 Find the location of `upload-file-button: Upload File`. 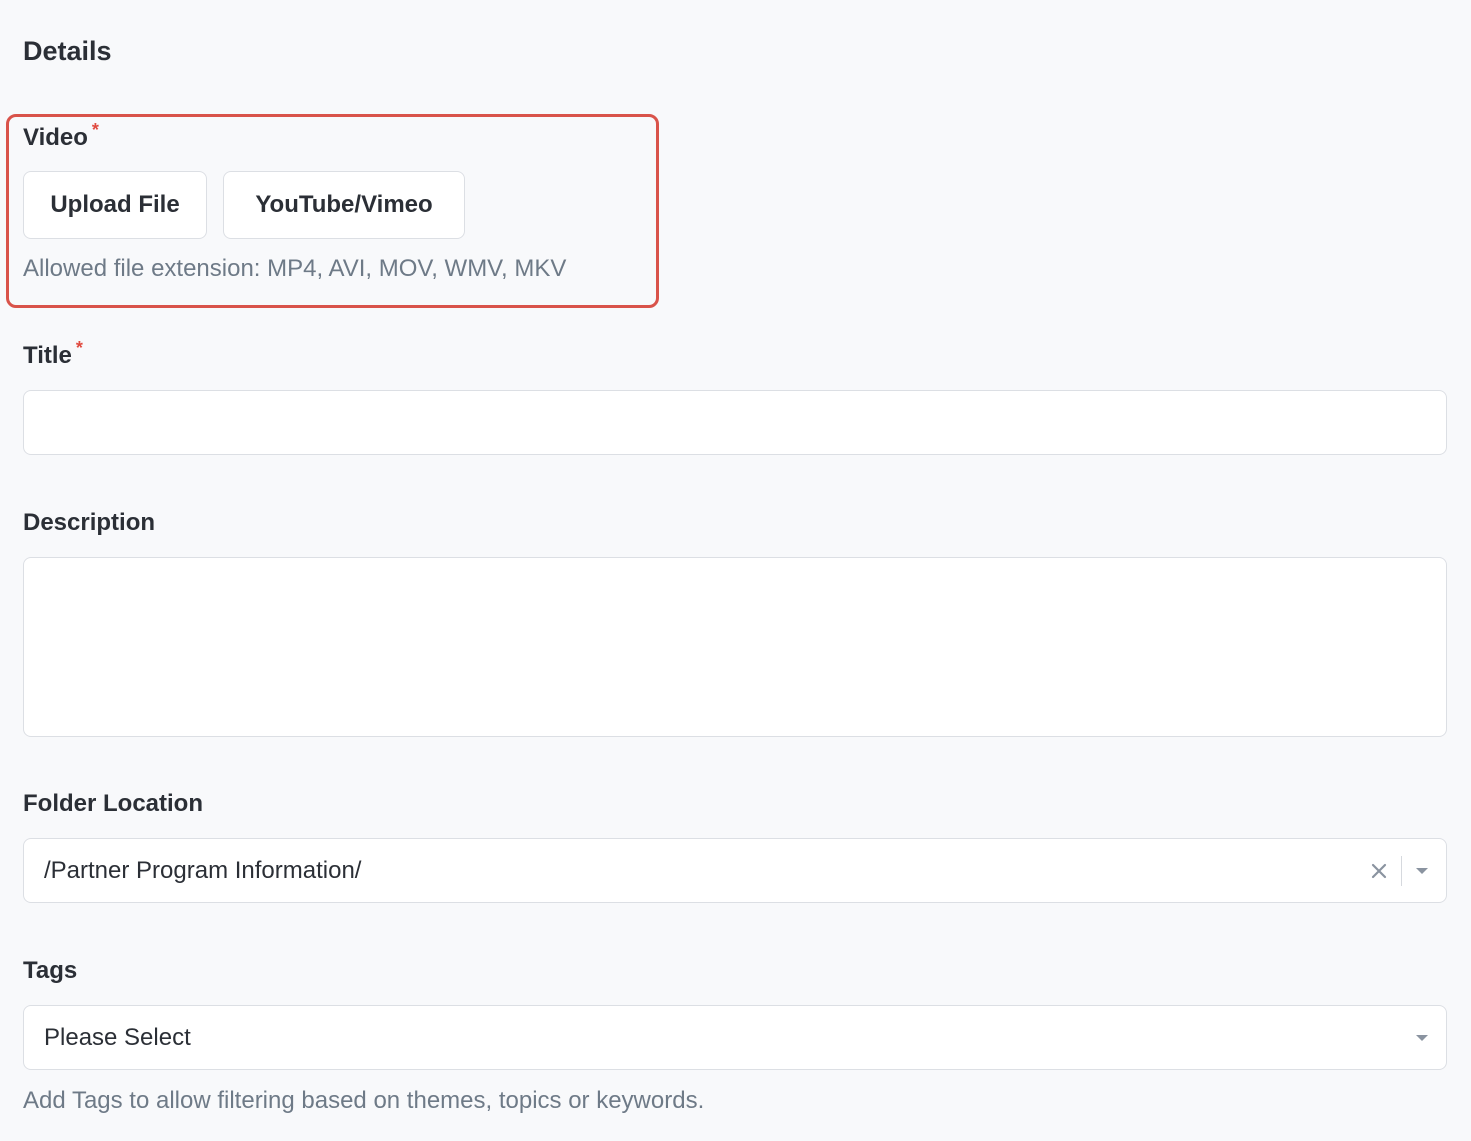

upload-file-button: Upload File is located at coordinates (115, 205).